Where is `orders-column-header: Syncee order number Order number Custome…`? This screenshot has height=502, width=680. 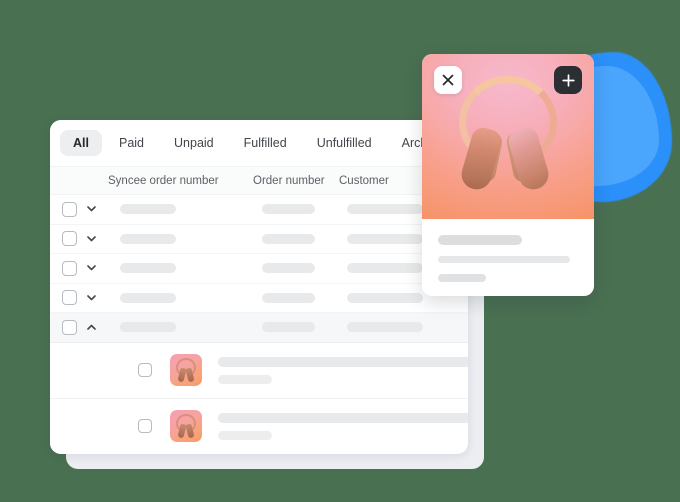
orders-column-header: Syncee order number Order number Custome… is located at coordinates (259, 180).